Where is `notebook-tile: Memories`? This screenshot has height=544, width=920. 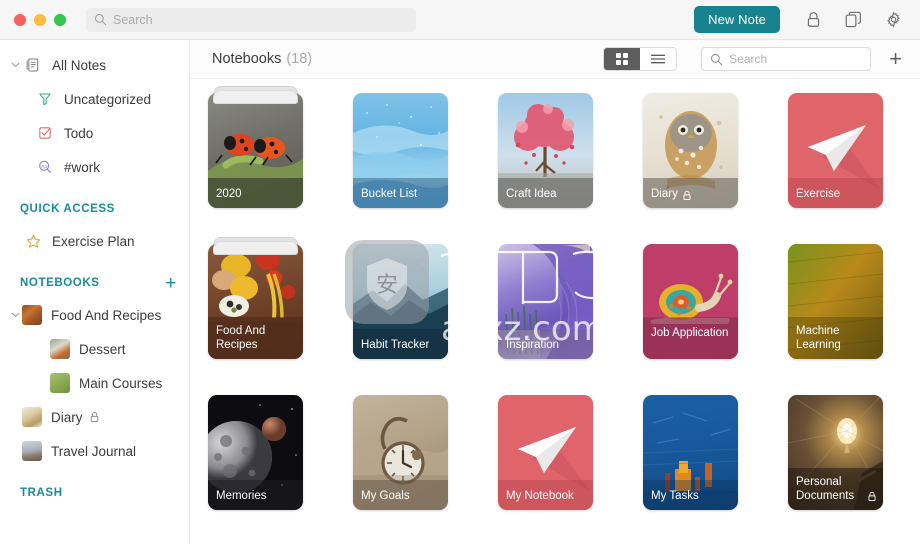 notebook-tile: Memories is located at coordinates (255, 452).